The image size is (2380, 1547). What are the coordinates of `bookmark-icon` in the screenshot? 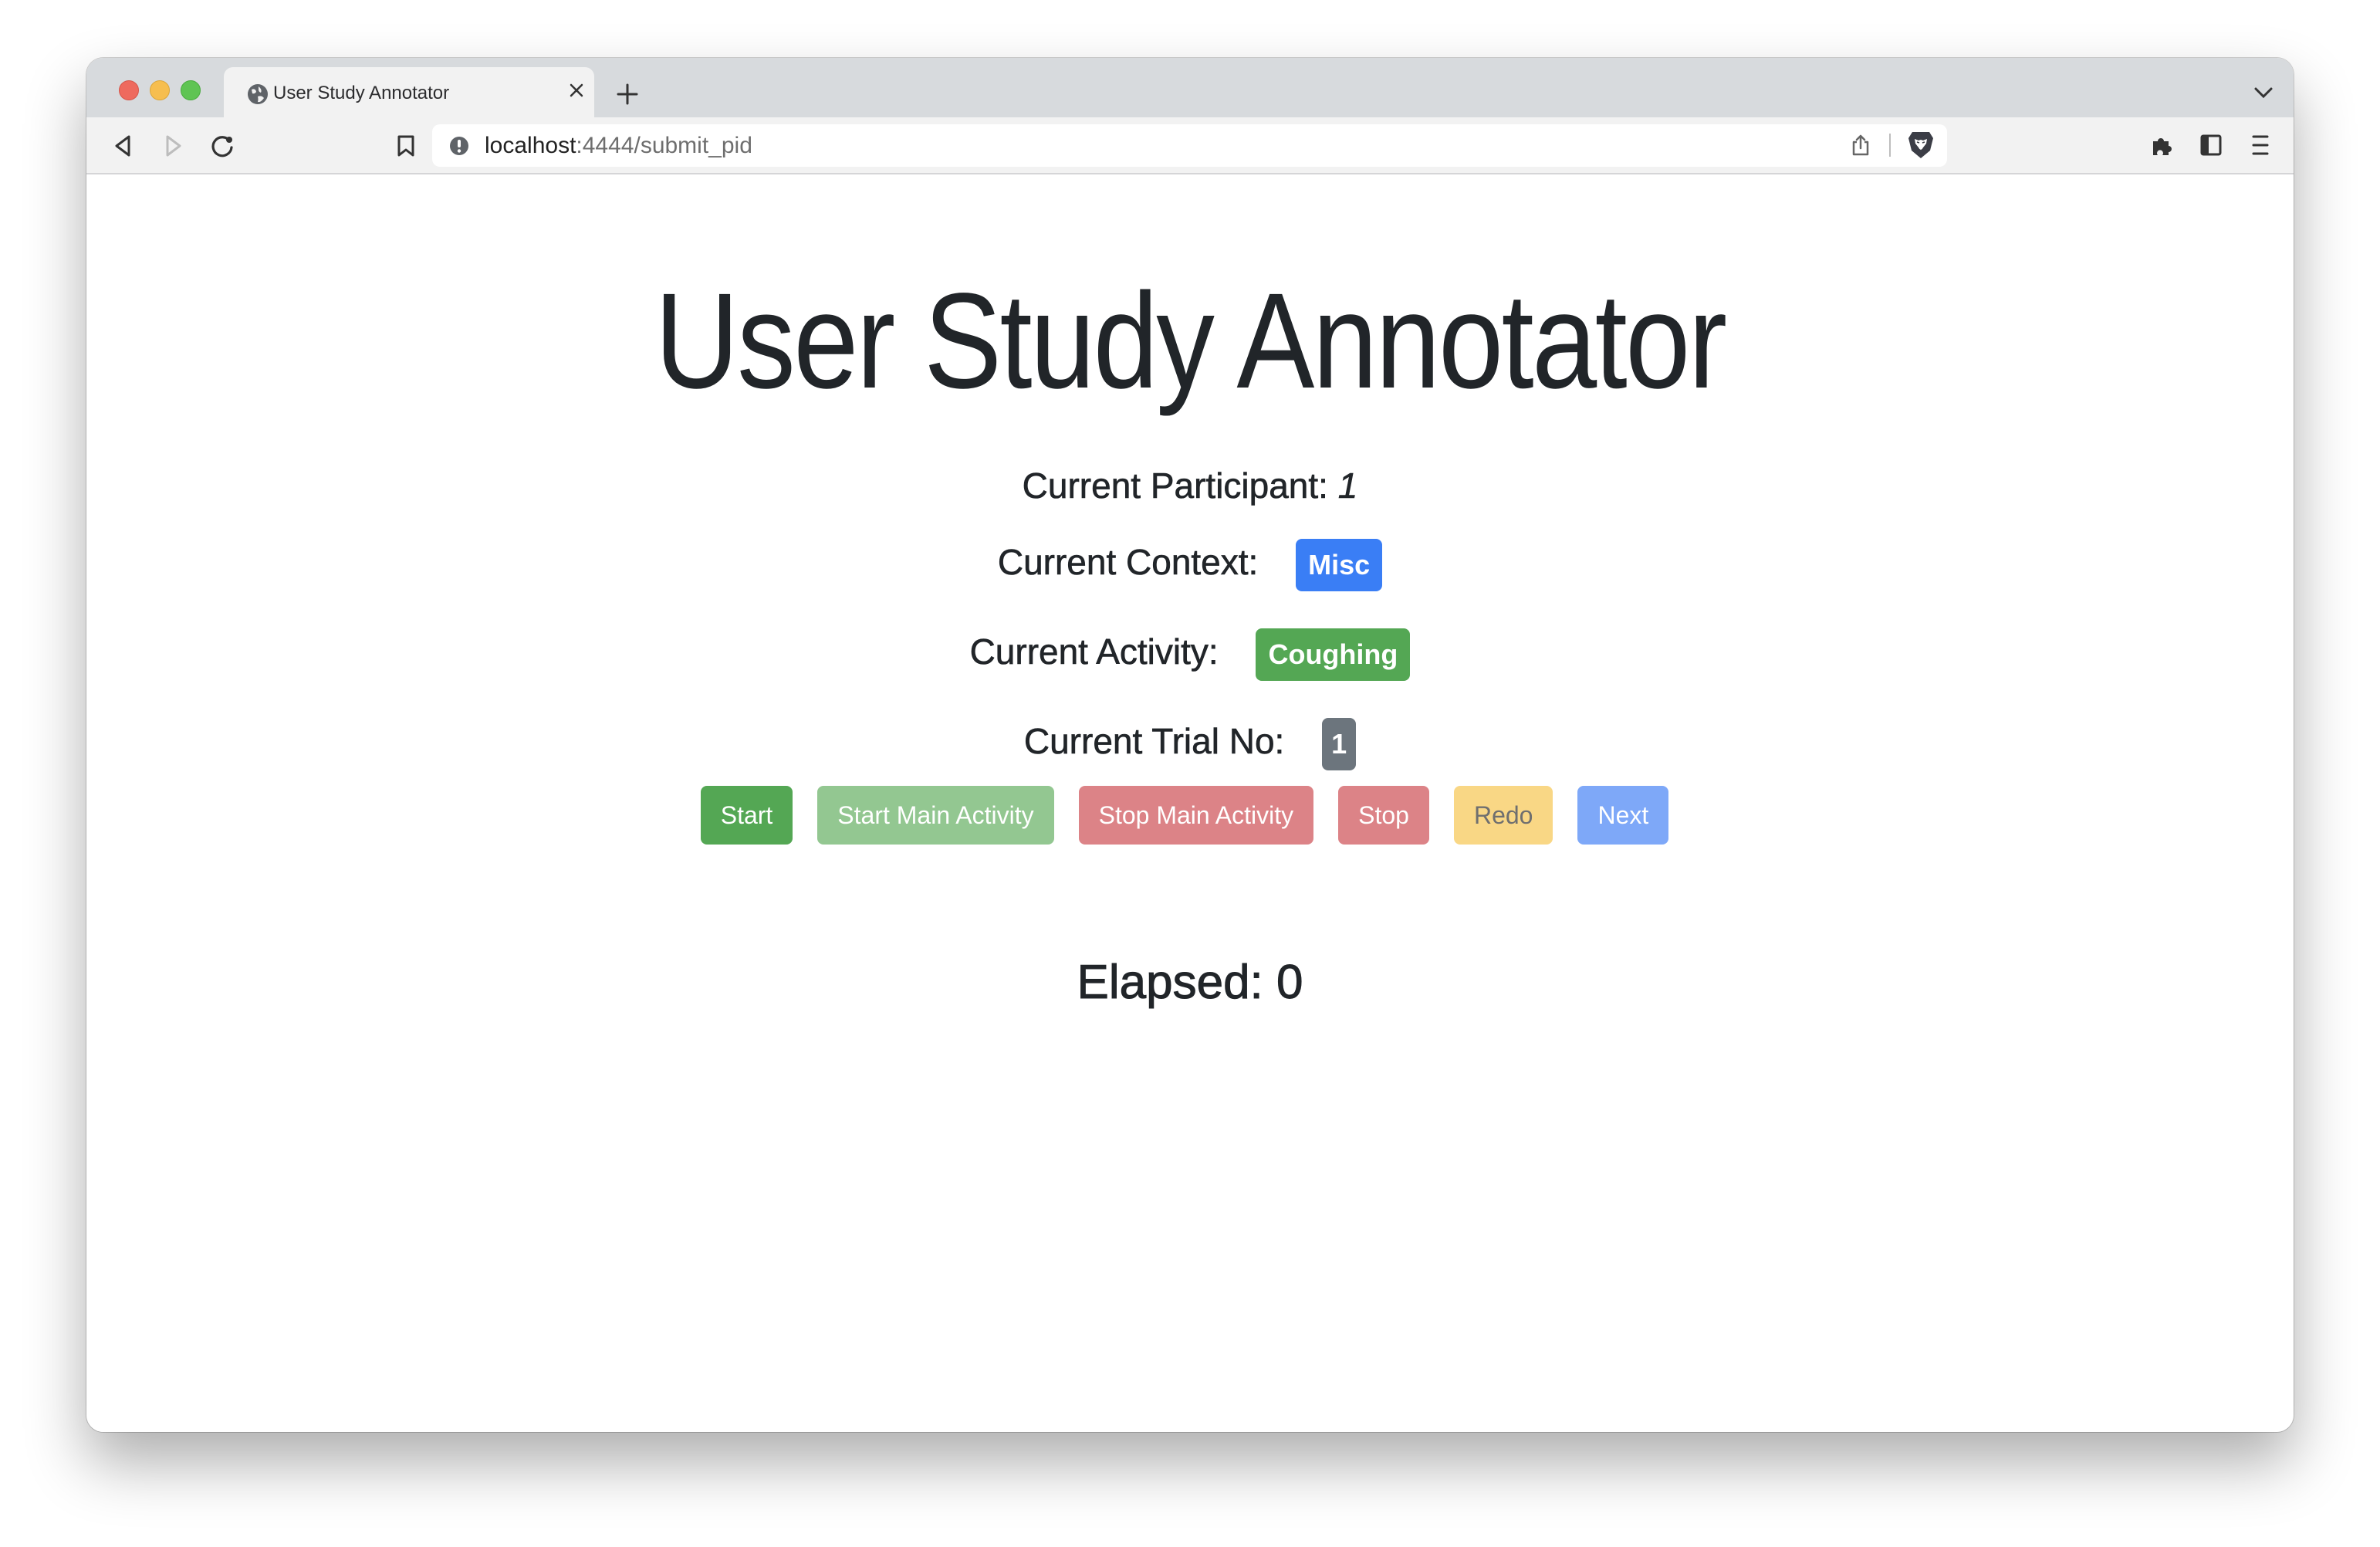 It's located at (406, 146).